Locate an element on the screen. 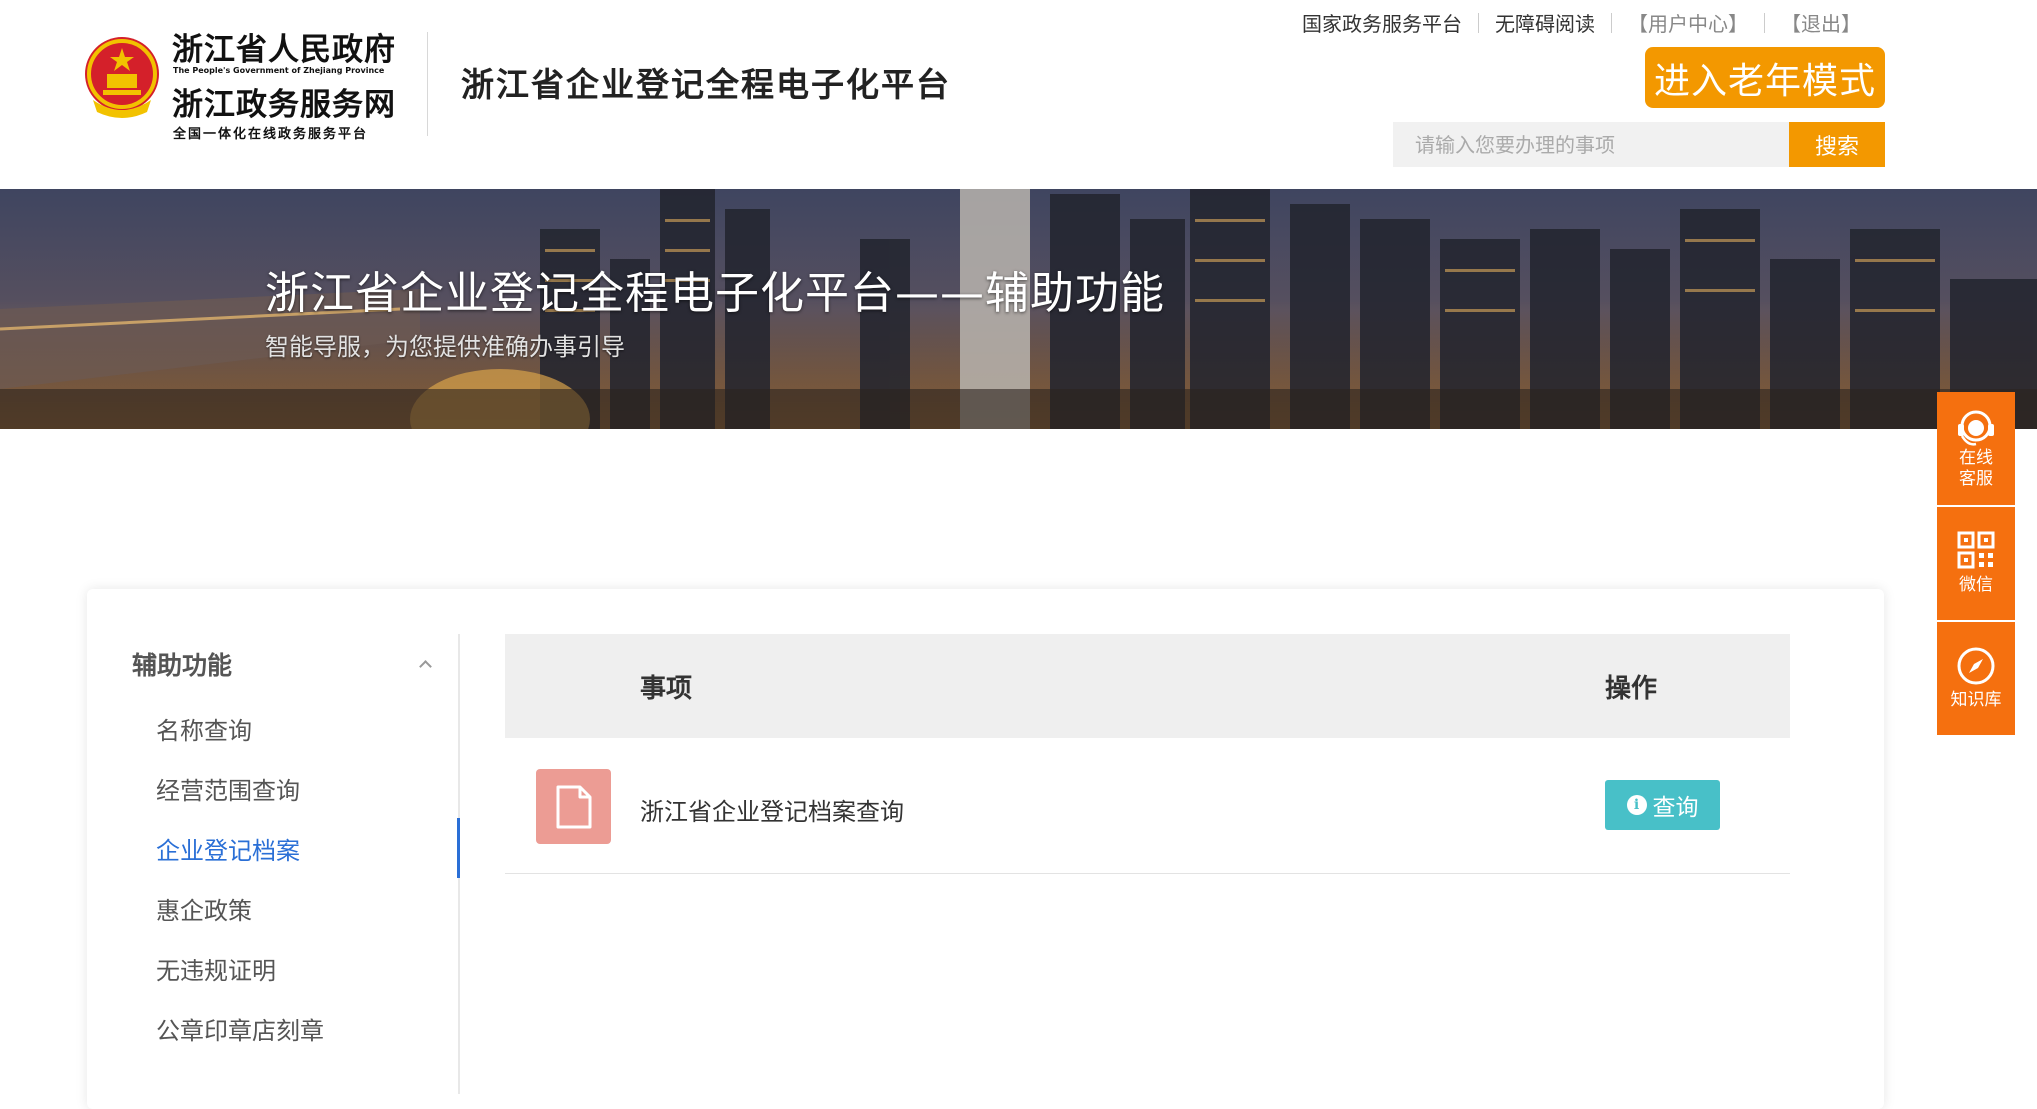 This screenshot has width=2037, height=1109. search-button: 搜索 is located at coordinates (1837, 144).